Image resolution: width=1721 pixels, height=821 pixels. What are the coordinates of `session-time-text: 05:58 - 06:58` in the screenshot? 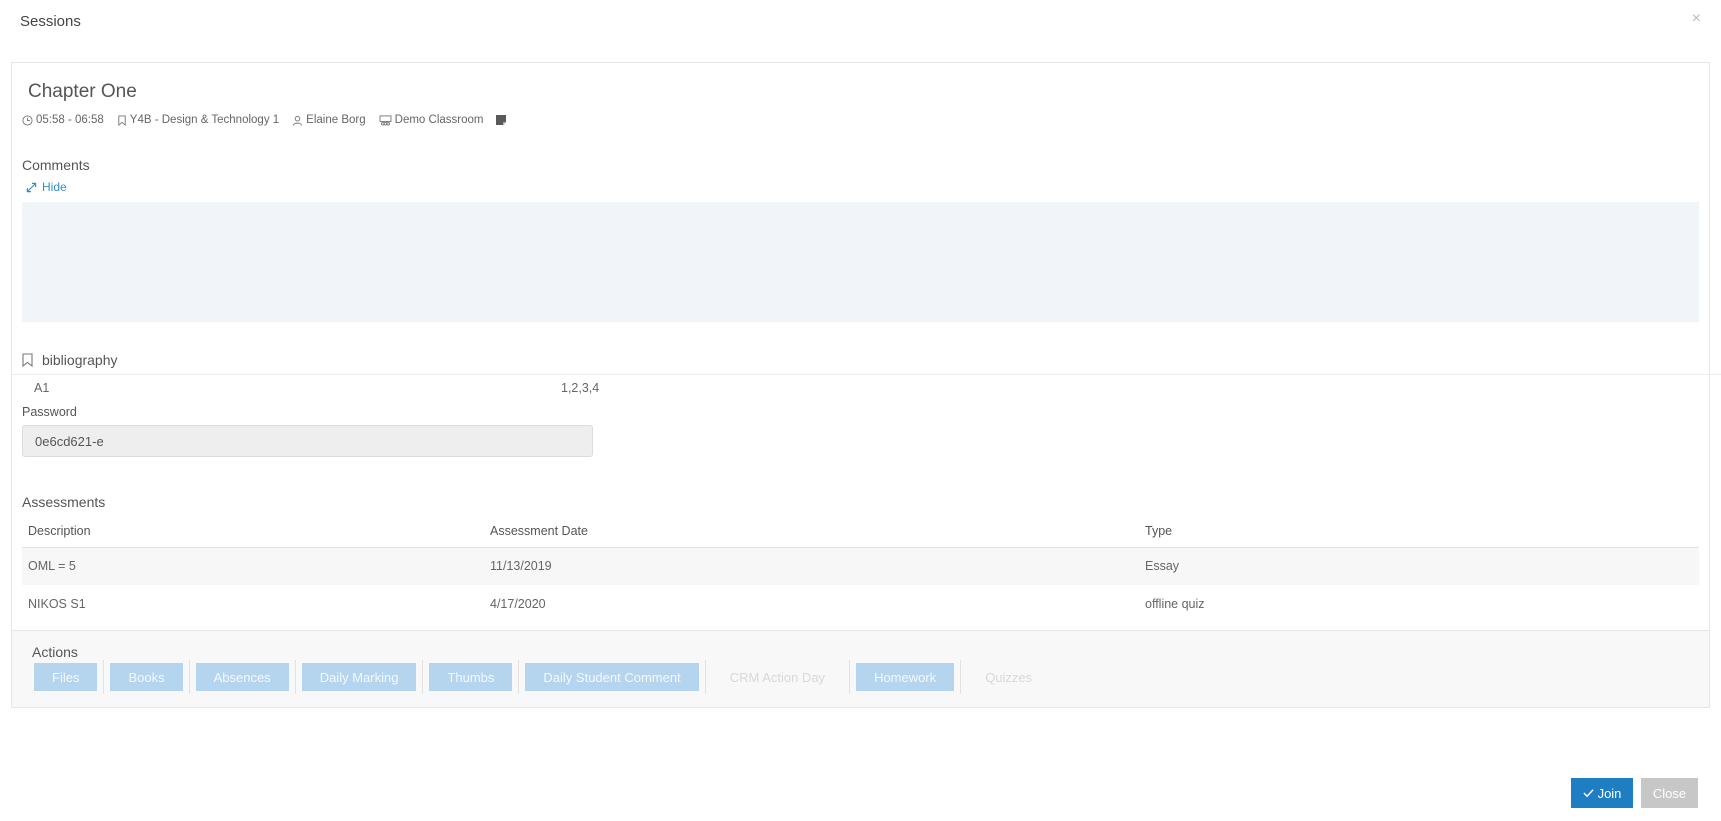 It's located at (70, 120).